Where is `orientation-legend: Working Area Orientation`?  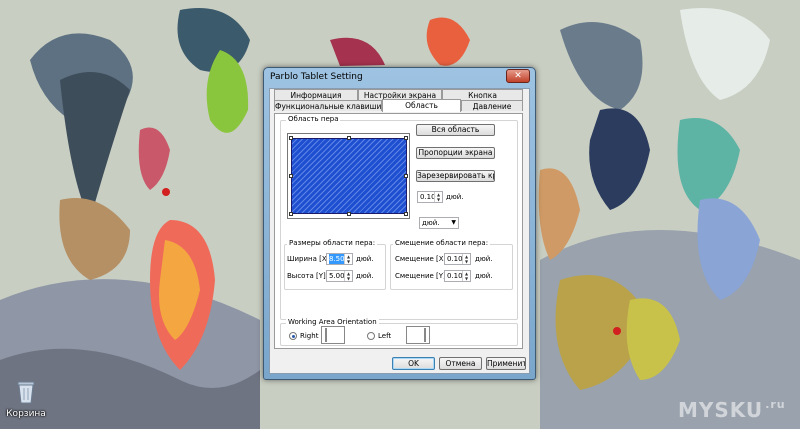
orientation-legend: Working Area Orientation is located at coordinates (332, 322).